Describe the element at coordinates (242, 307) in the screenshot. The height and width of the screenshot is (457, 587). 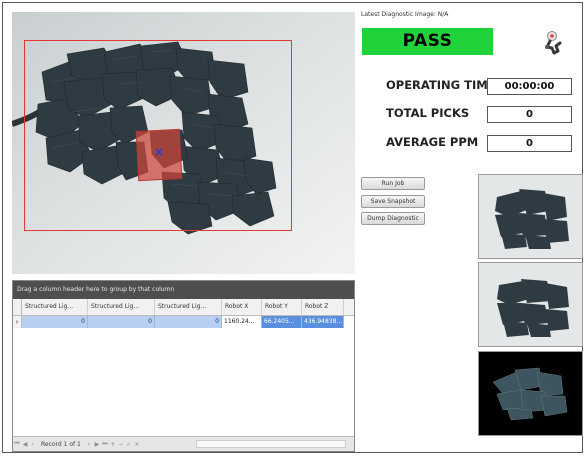
I see `column-header-robot-x: Robot X` at that location.